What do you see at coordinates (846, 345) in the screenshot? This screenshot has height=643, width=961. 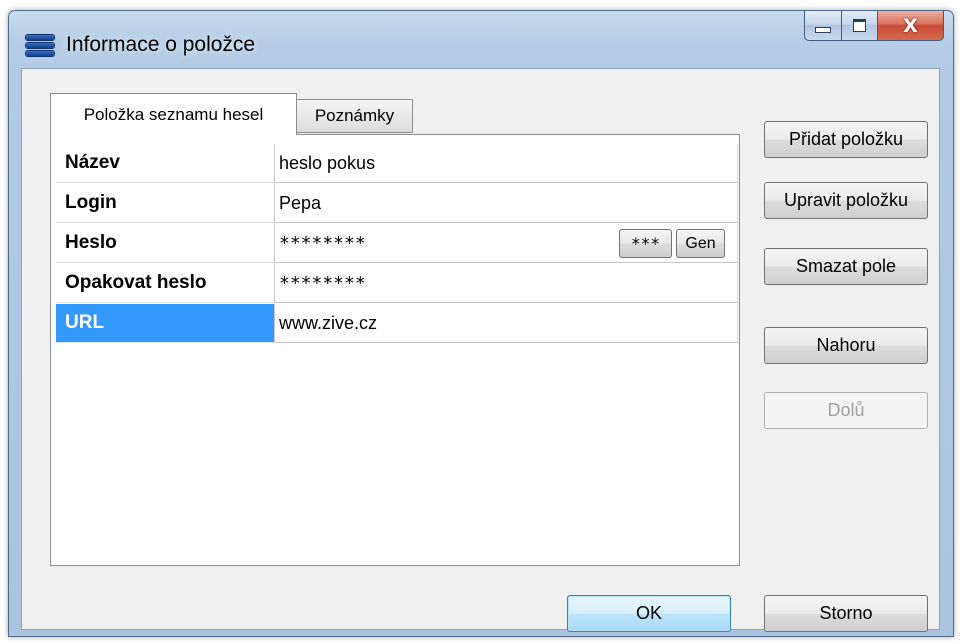 I see `move-up-button: Nahoru` at bounding box center [846, 345].